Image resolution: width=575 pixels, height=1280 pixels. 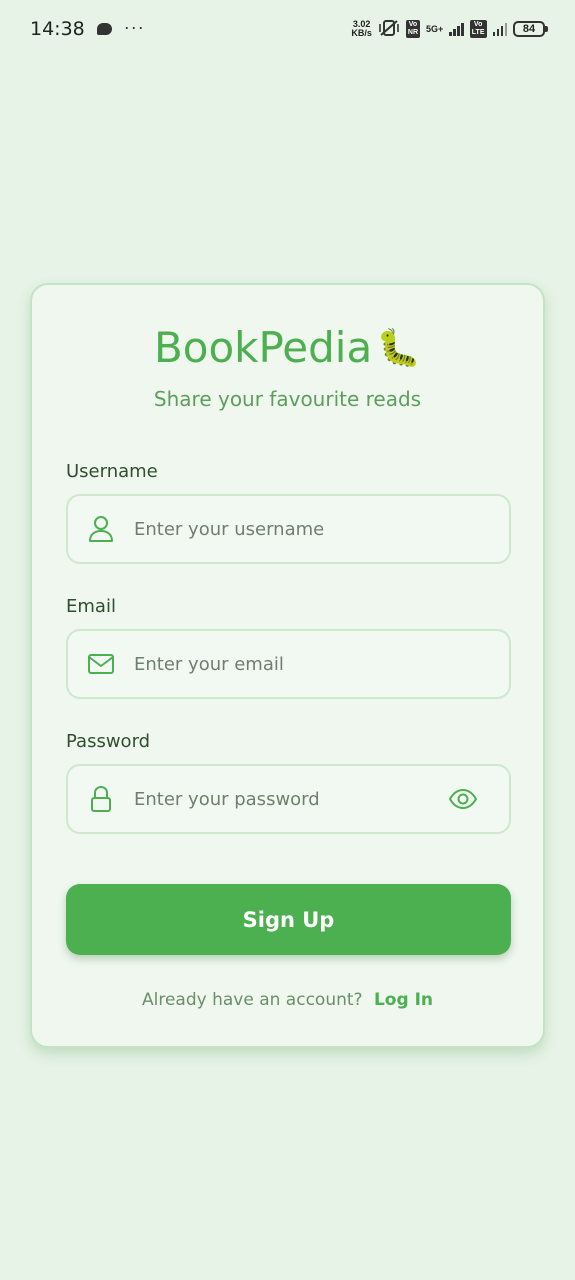 I want to click on username-field, so click(x=288, y=529).